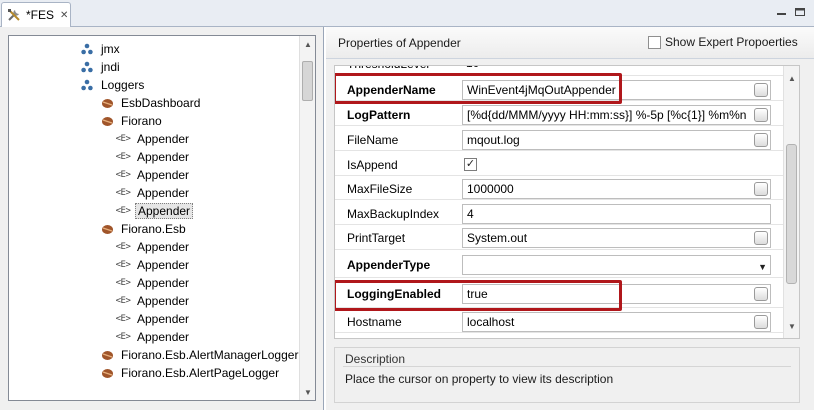  Describe the element at coordinates (131, 121) in the screenshot. I see `tree-item: Fiorano` at that location.